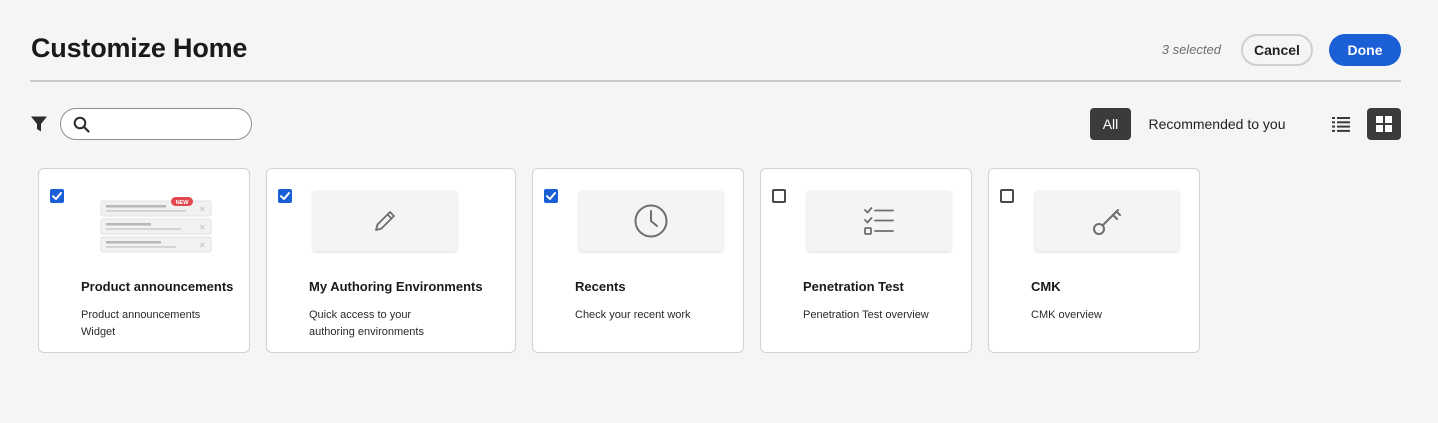  I want to click on pencil-icon, so click(385, 221).